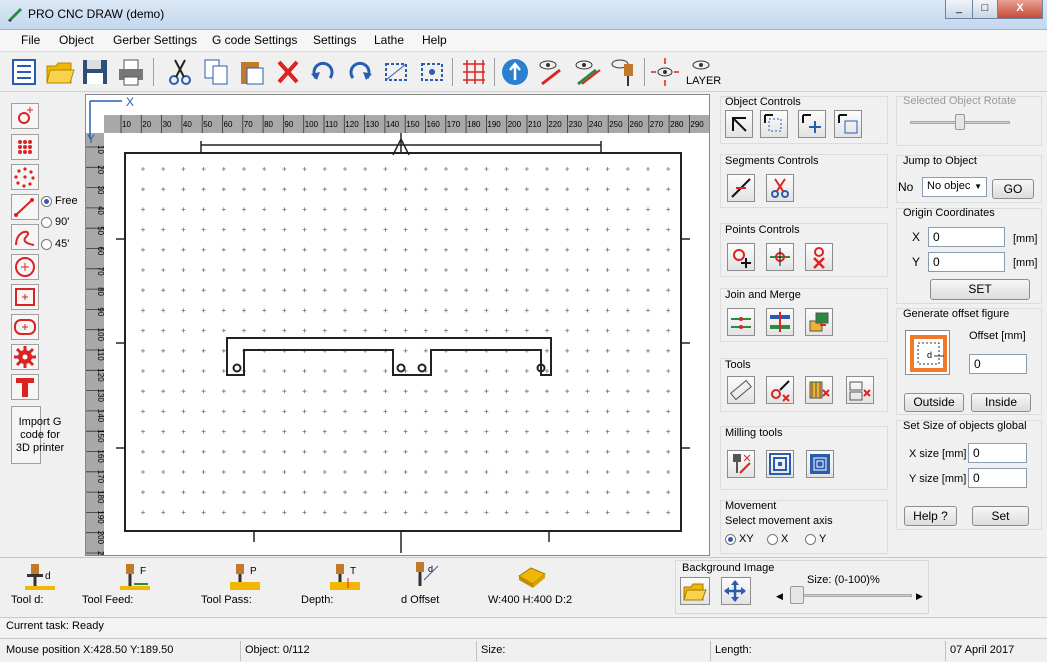 This screenshot has height=662, width=1047. What do you see at coordinates (959, 9) in the screenshot?
I see `minimize-button: _` at bounding box center [959, 9].